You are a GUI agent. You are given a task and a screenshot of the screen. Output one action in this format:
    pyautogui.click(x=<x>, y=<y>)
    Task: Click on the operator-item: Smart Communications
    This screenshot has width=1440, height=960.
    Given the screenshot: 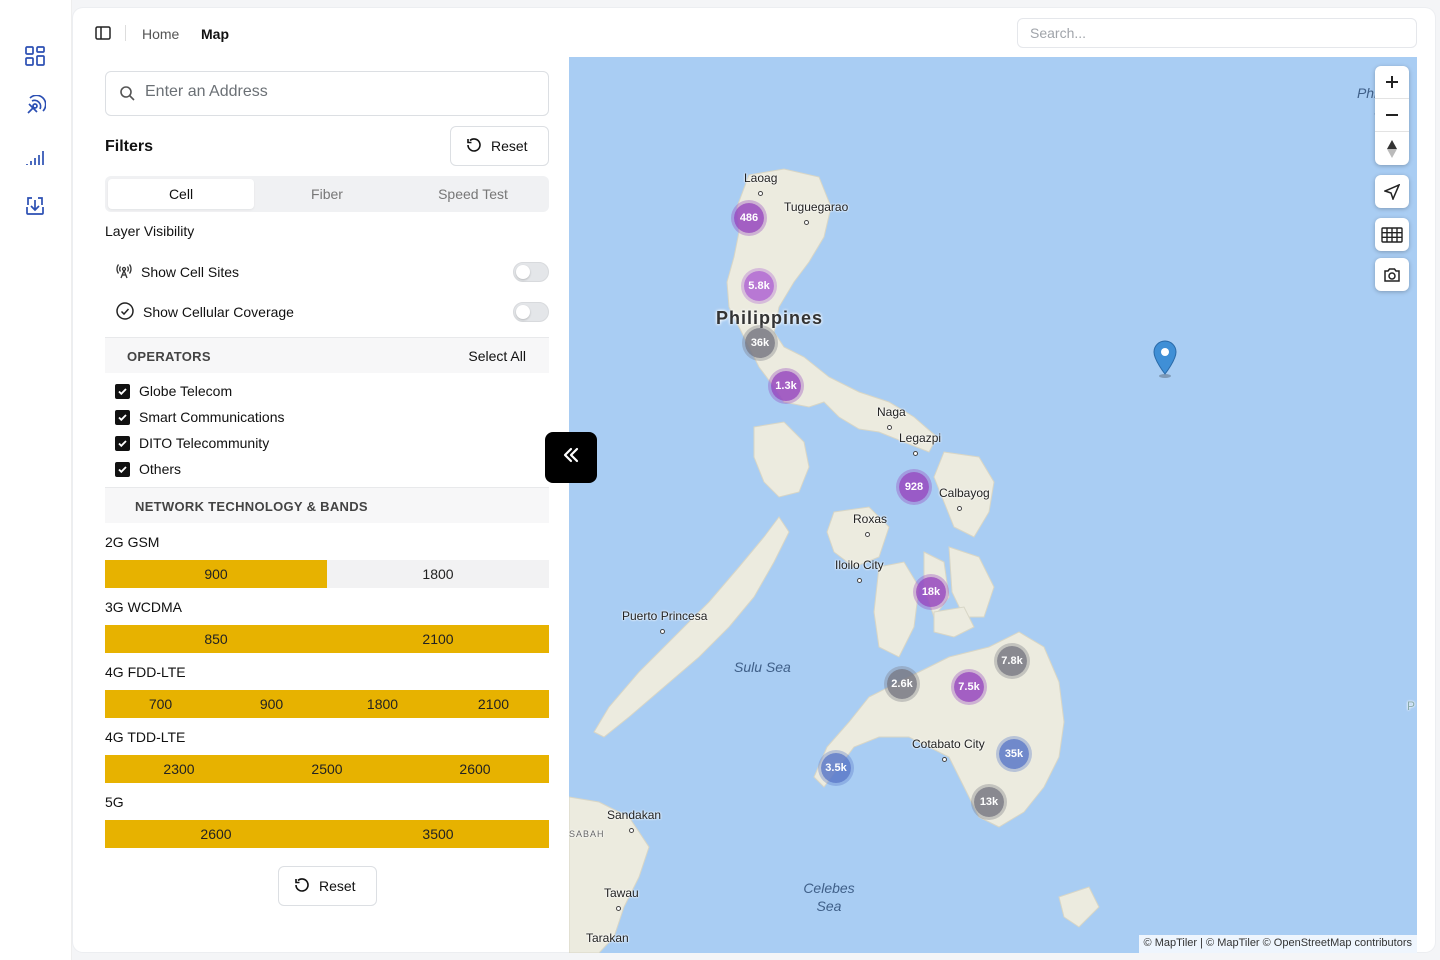 What is the action you would take?
    pyautogui.click(x=200, y=417)
    